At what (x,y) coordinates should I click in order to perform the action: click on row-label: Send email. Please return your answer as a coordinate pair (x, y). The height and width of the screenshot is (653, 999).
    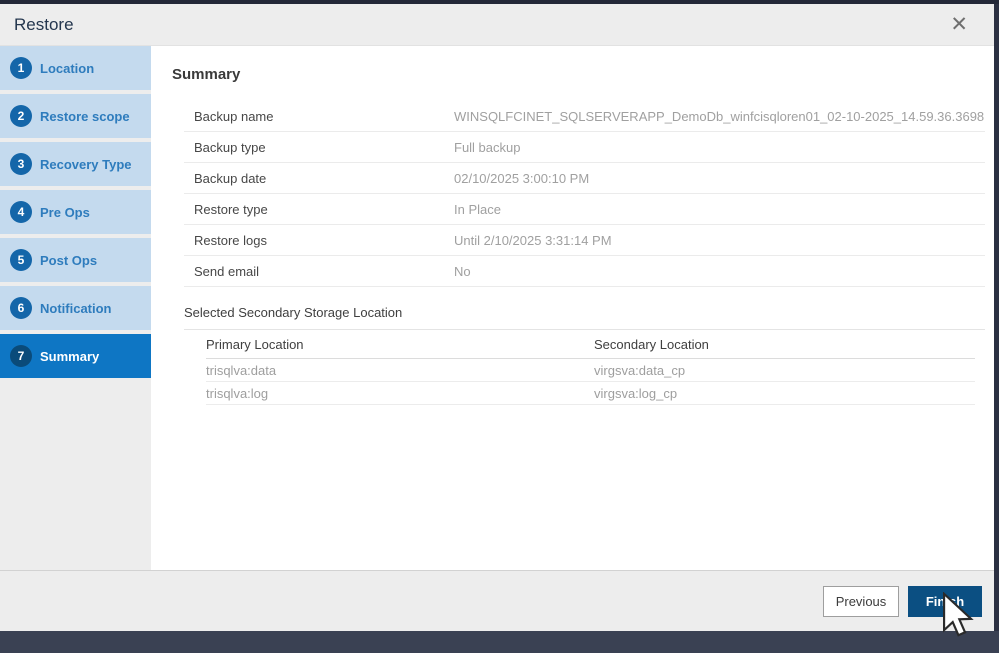
    Looking at the image, I should click on (227, 271).